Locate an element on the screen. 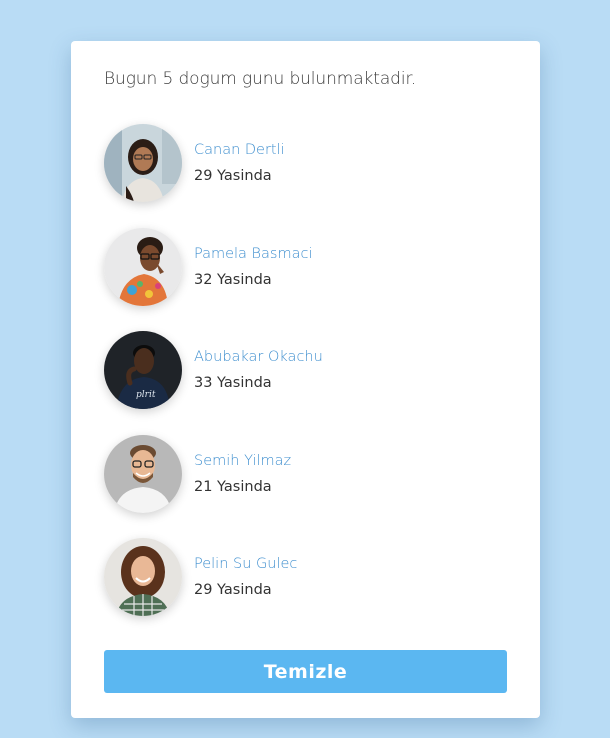 This screenshot has width=610, height=738. list-item: Pamela Basmaci 32 Yasinda is located at coordinates (224, 268).